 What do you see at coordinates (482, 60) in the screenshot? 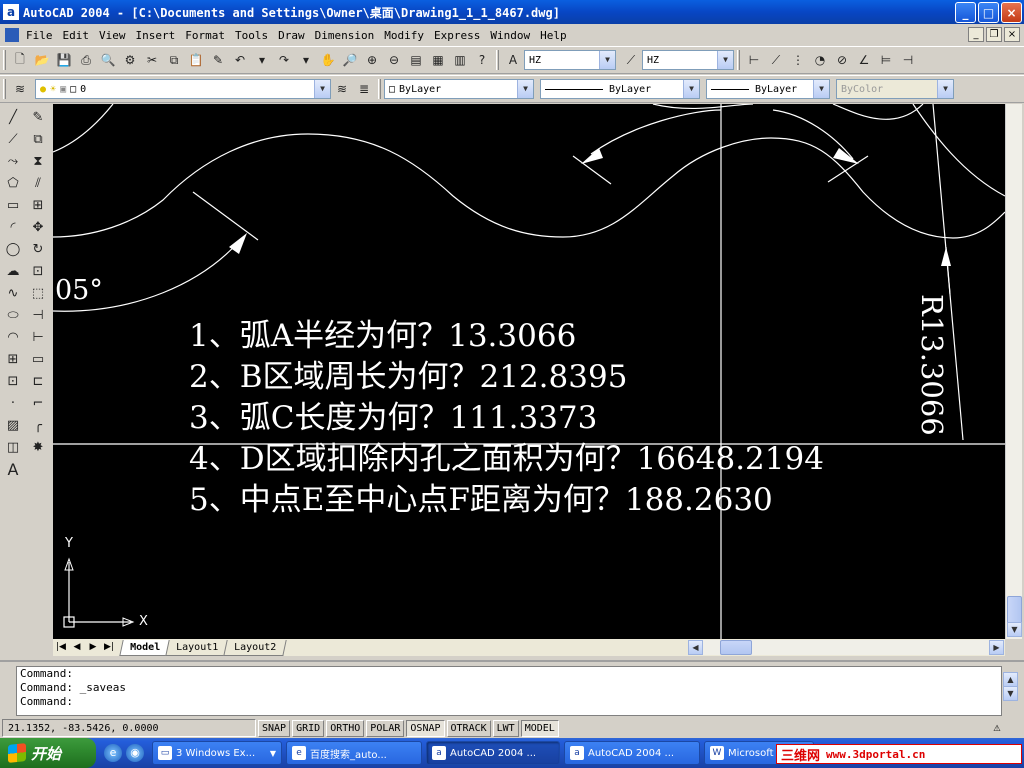
I see `help-icon: ?` at bounding box center [482, 60].